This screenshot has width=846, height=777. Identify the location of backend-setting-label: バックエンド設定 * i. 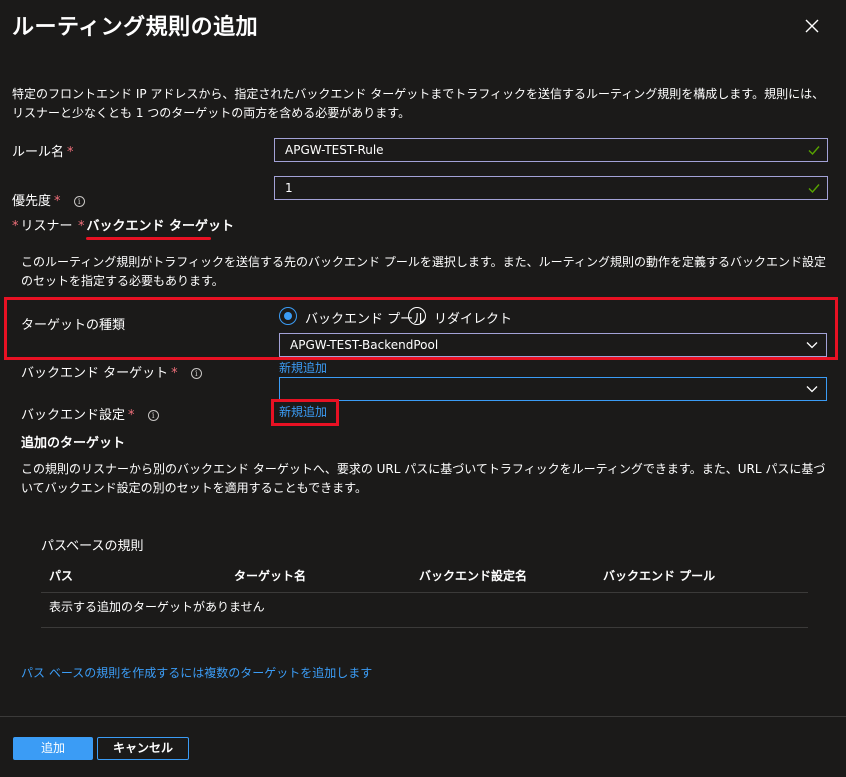
(90, 413).